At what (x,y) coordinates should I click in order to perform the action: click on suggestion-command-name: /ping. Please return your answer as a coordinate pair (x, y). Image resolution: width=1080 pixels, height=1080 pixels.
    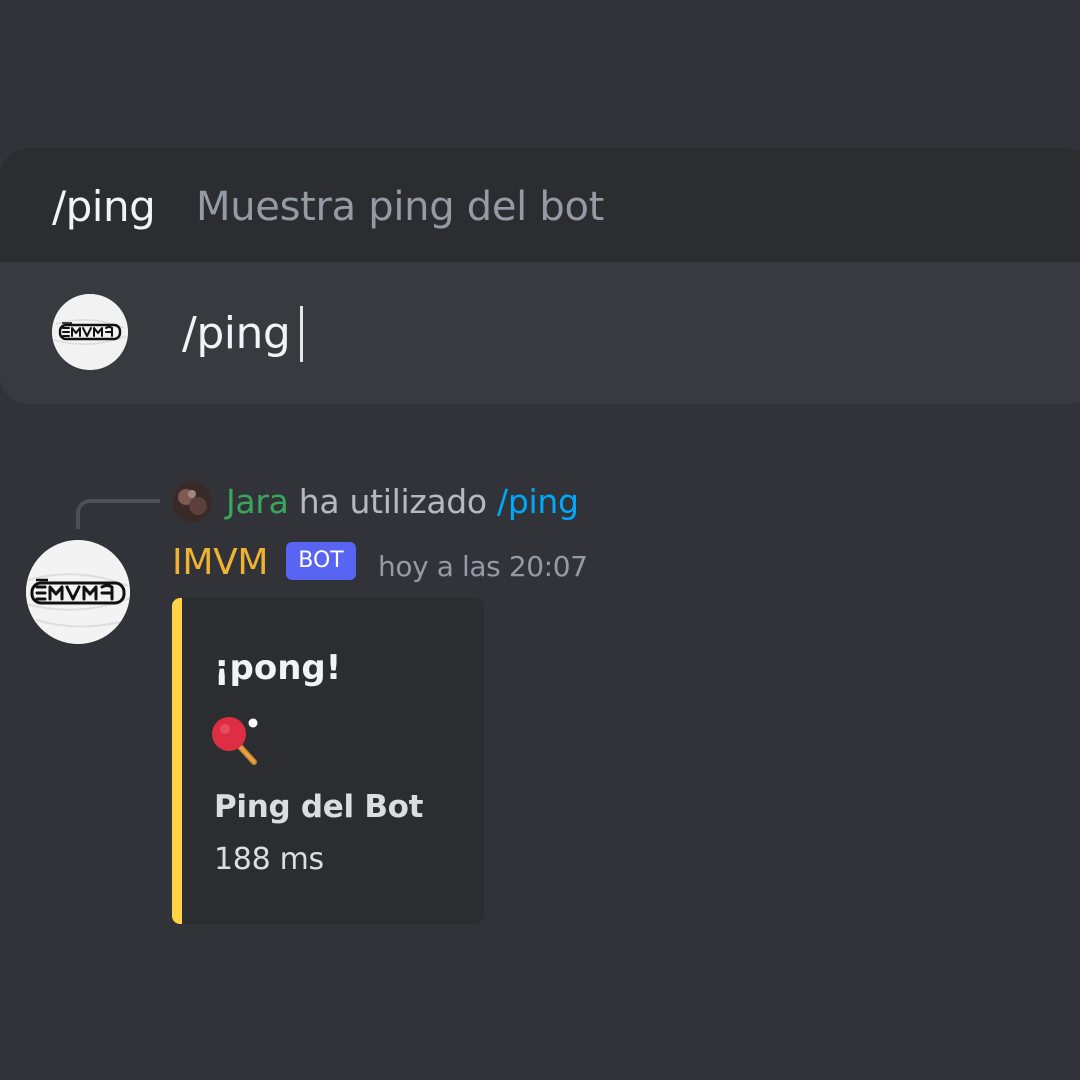
    Looking at the image, I should click on (104, 206).